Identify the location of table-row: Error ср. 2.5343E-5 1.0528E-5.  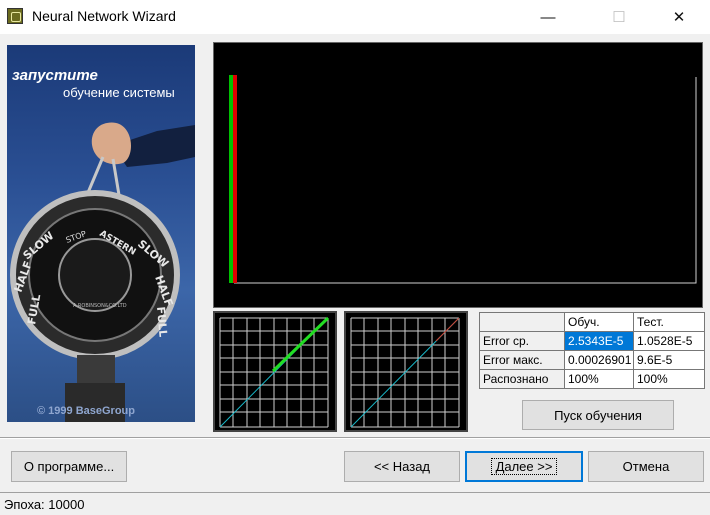
(592, 341).